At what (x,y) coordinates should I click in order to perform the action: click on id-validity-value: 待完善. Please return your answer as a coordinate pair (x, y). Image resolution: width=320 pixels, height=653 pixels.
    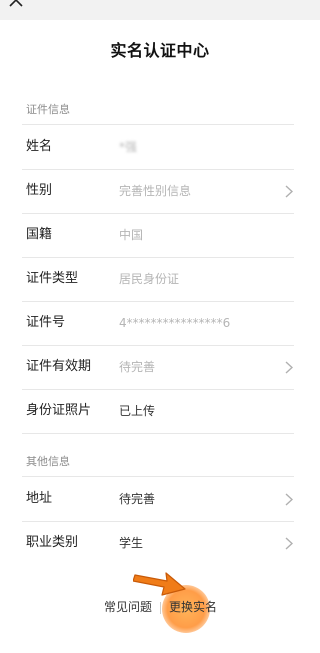
    Looking at the image, I should click on (137, 367).